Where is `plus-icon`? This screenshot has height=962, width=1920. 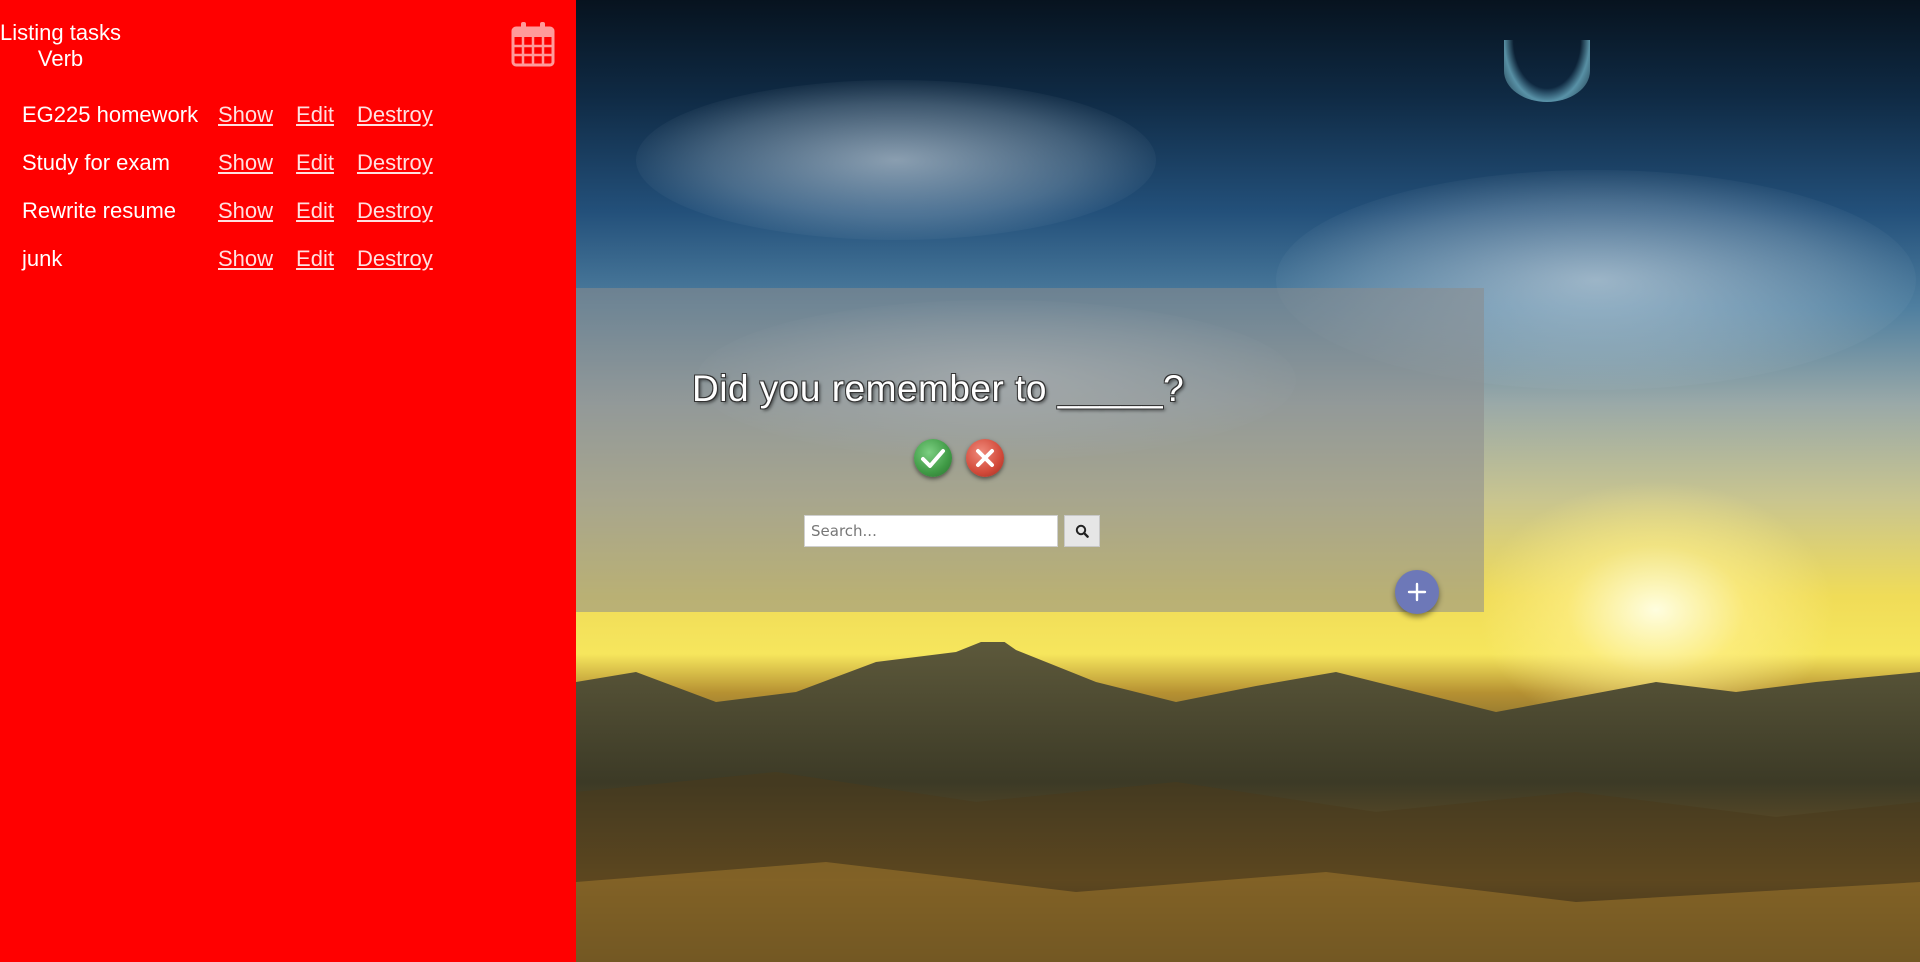
plus-icon is located at coordinates (1417, 592).